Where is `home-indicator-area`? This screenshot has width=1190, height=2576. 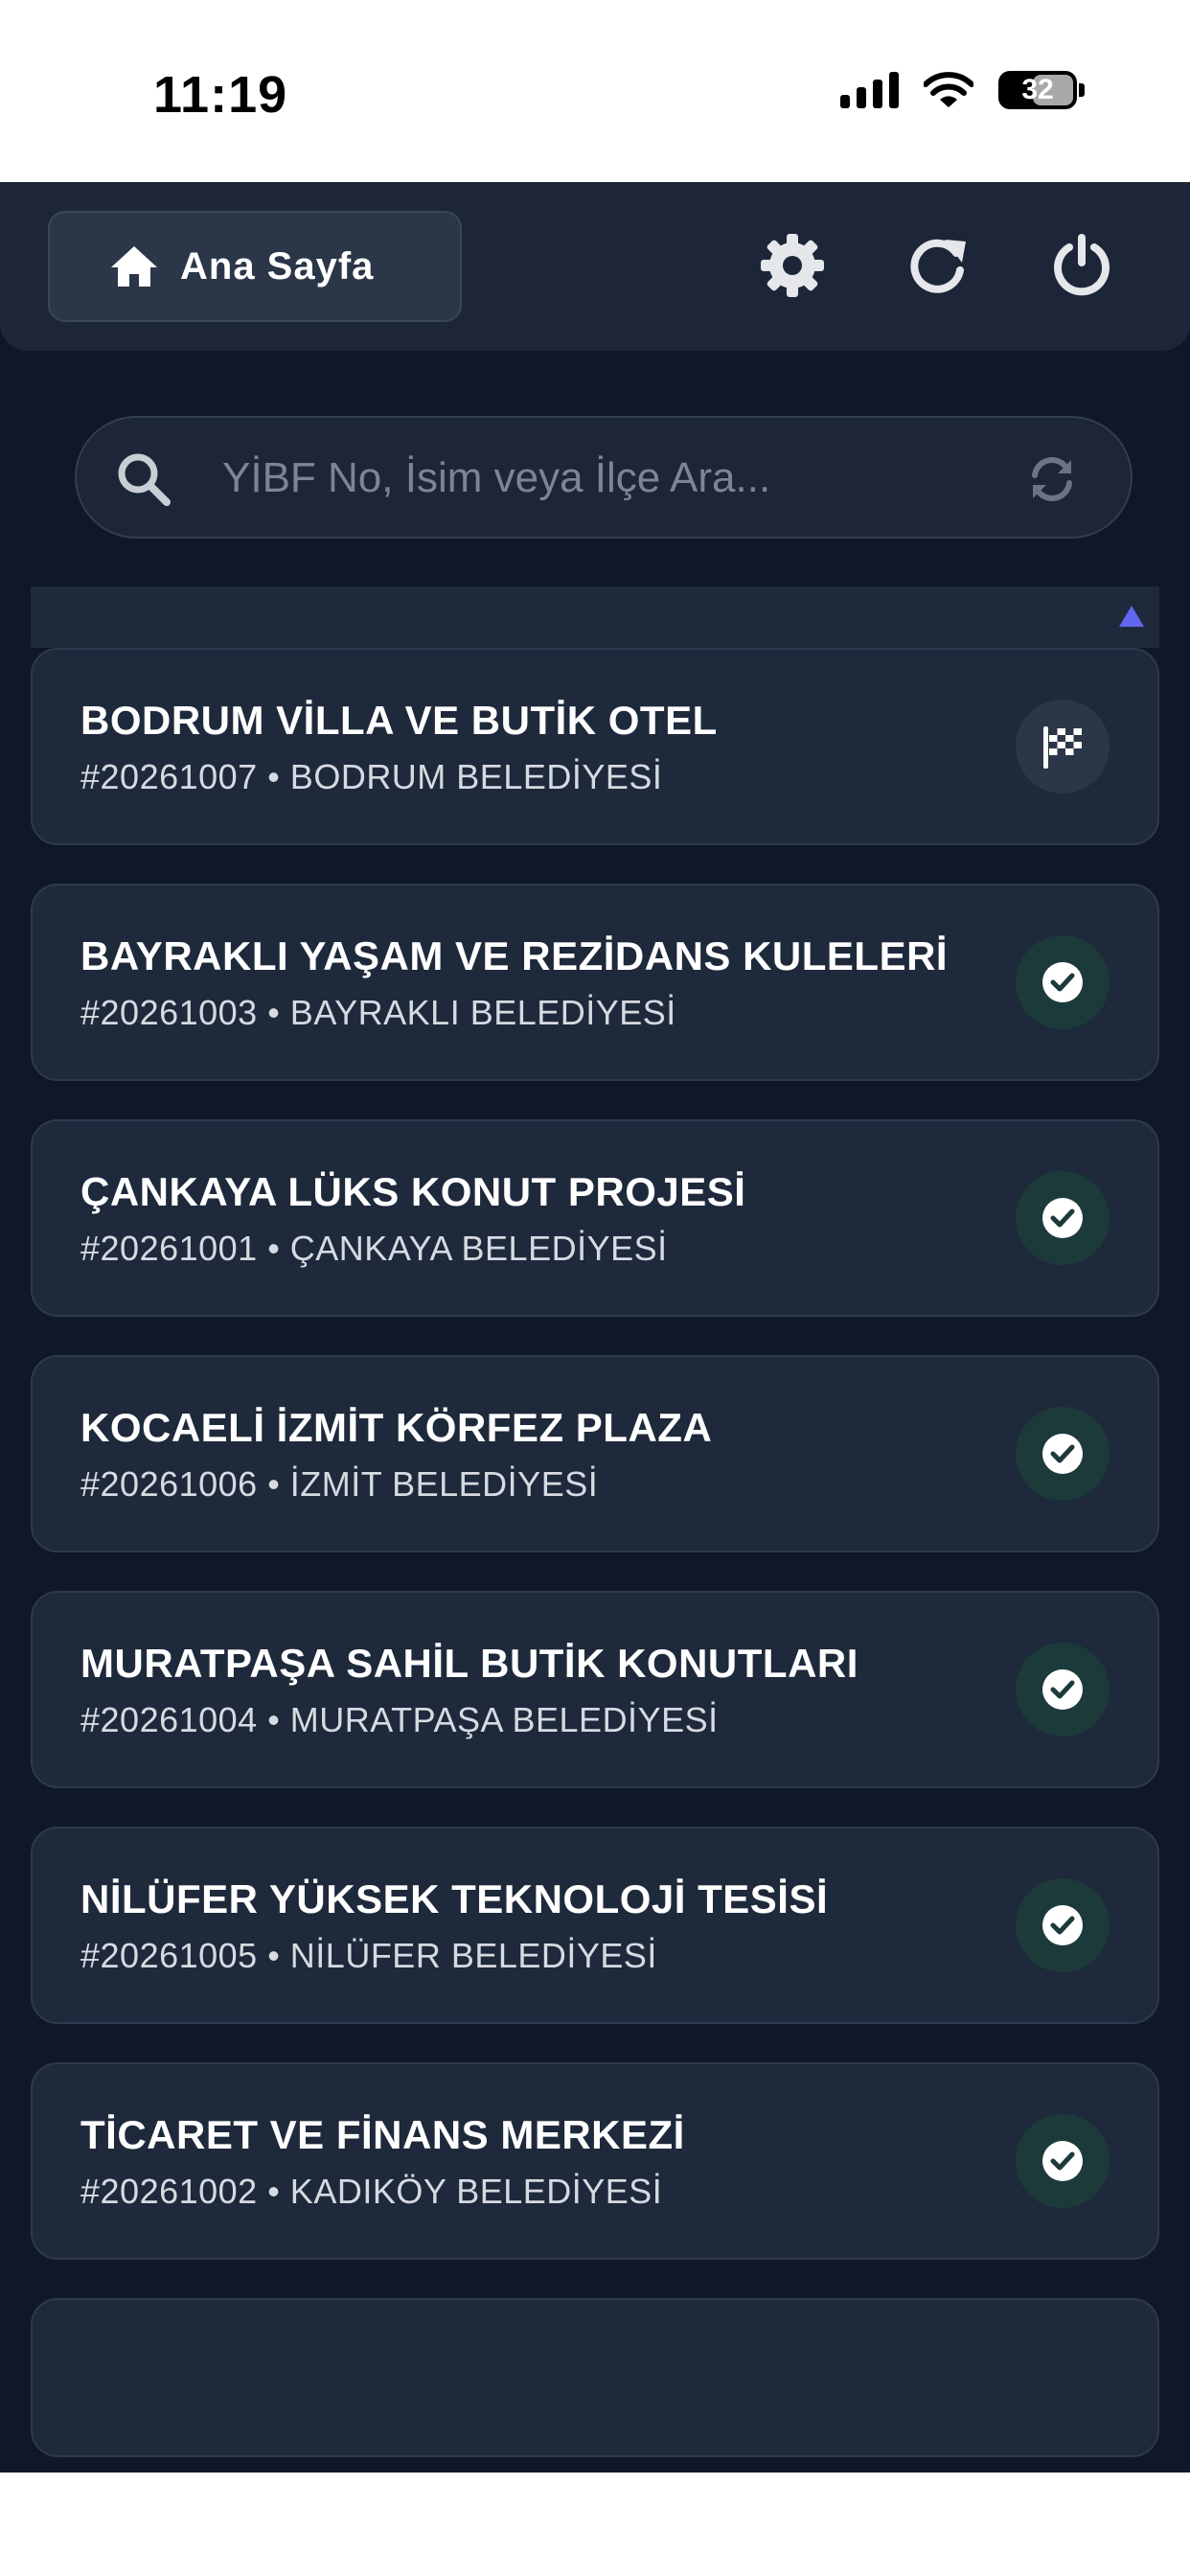 home-indicator-area is located at coordinates (595, 2524).